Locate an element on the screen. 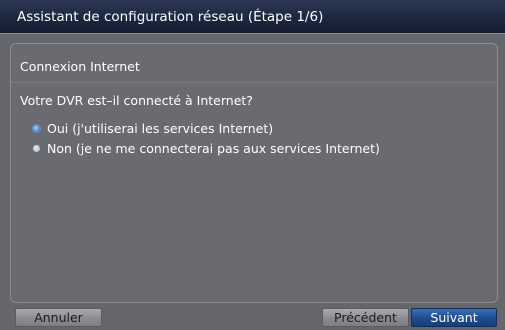 This screenshot has width=505, height=330. section-divider is located at coordinates (254, 82).